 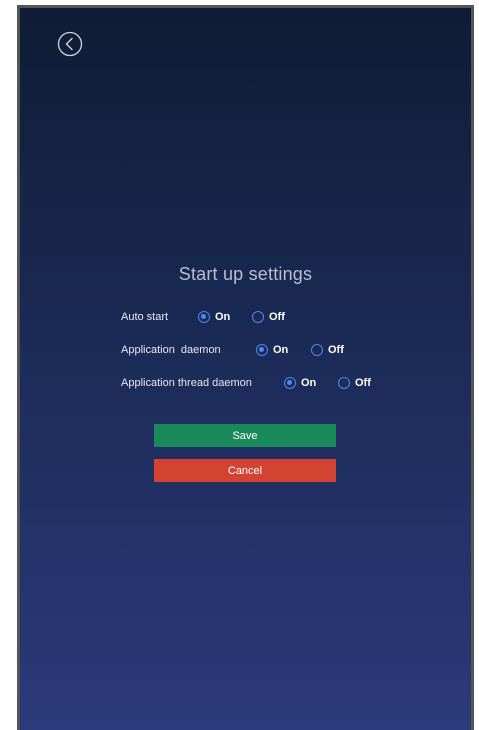 I want to click on back-button, so click(x=70, y=44).